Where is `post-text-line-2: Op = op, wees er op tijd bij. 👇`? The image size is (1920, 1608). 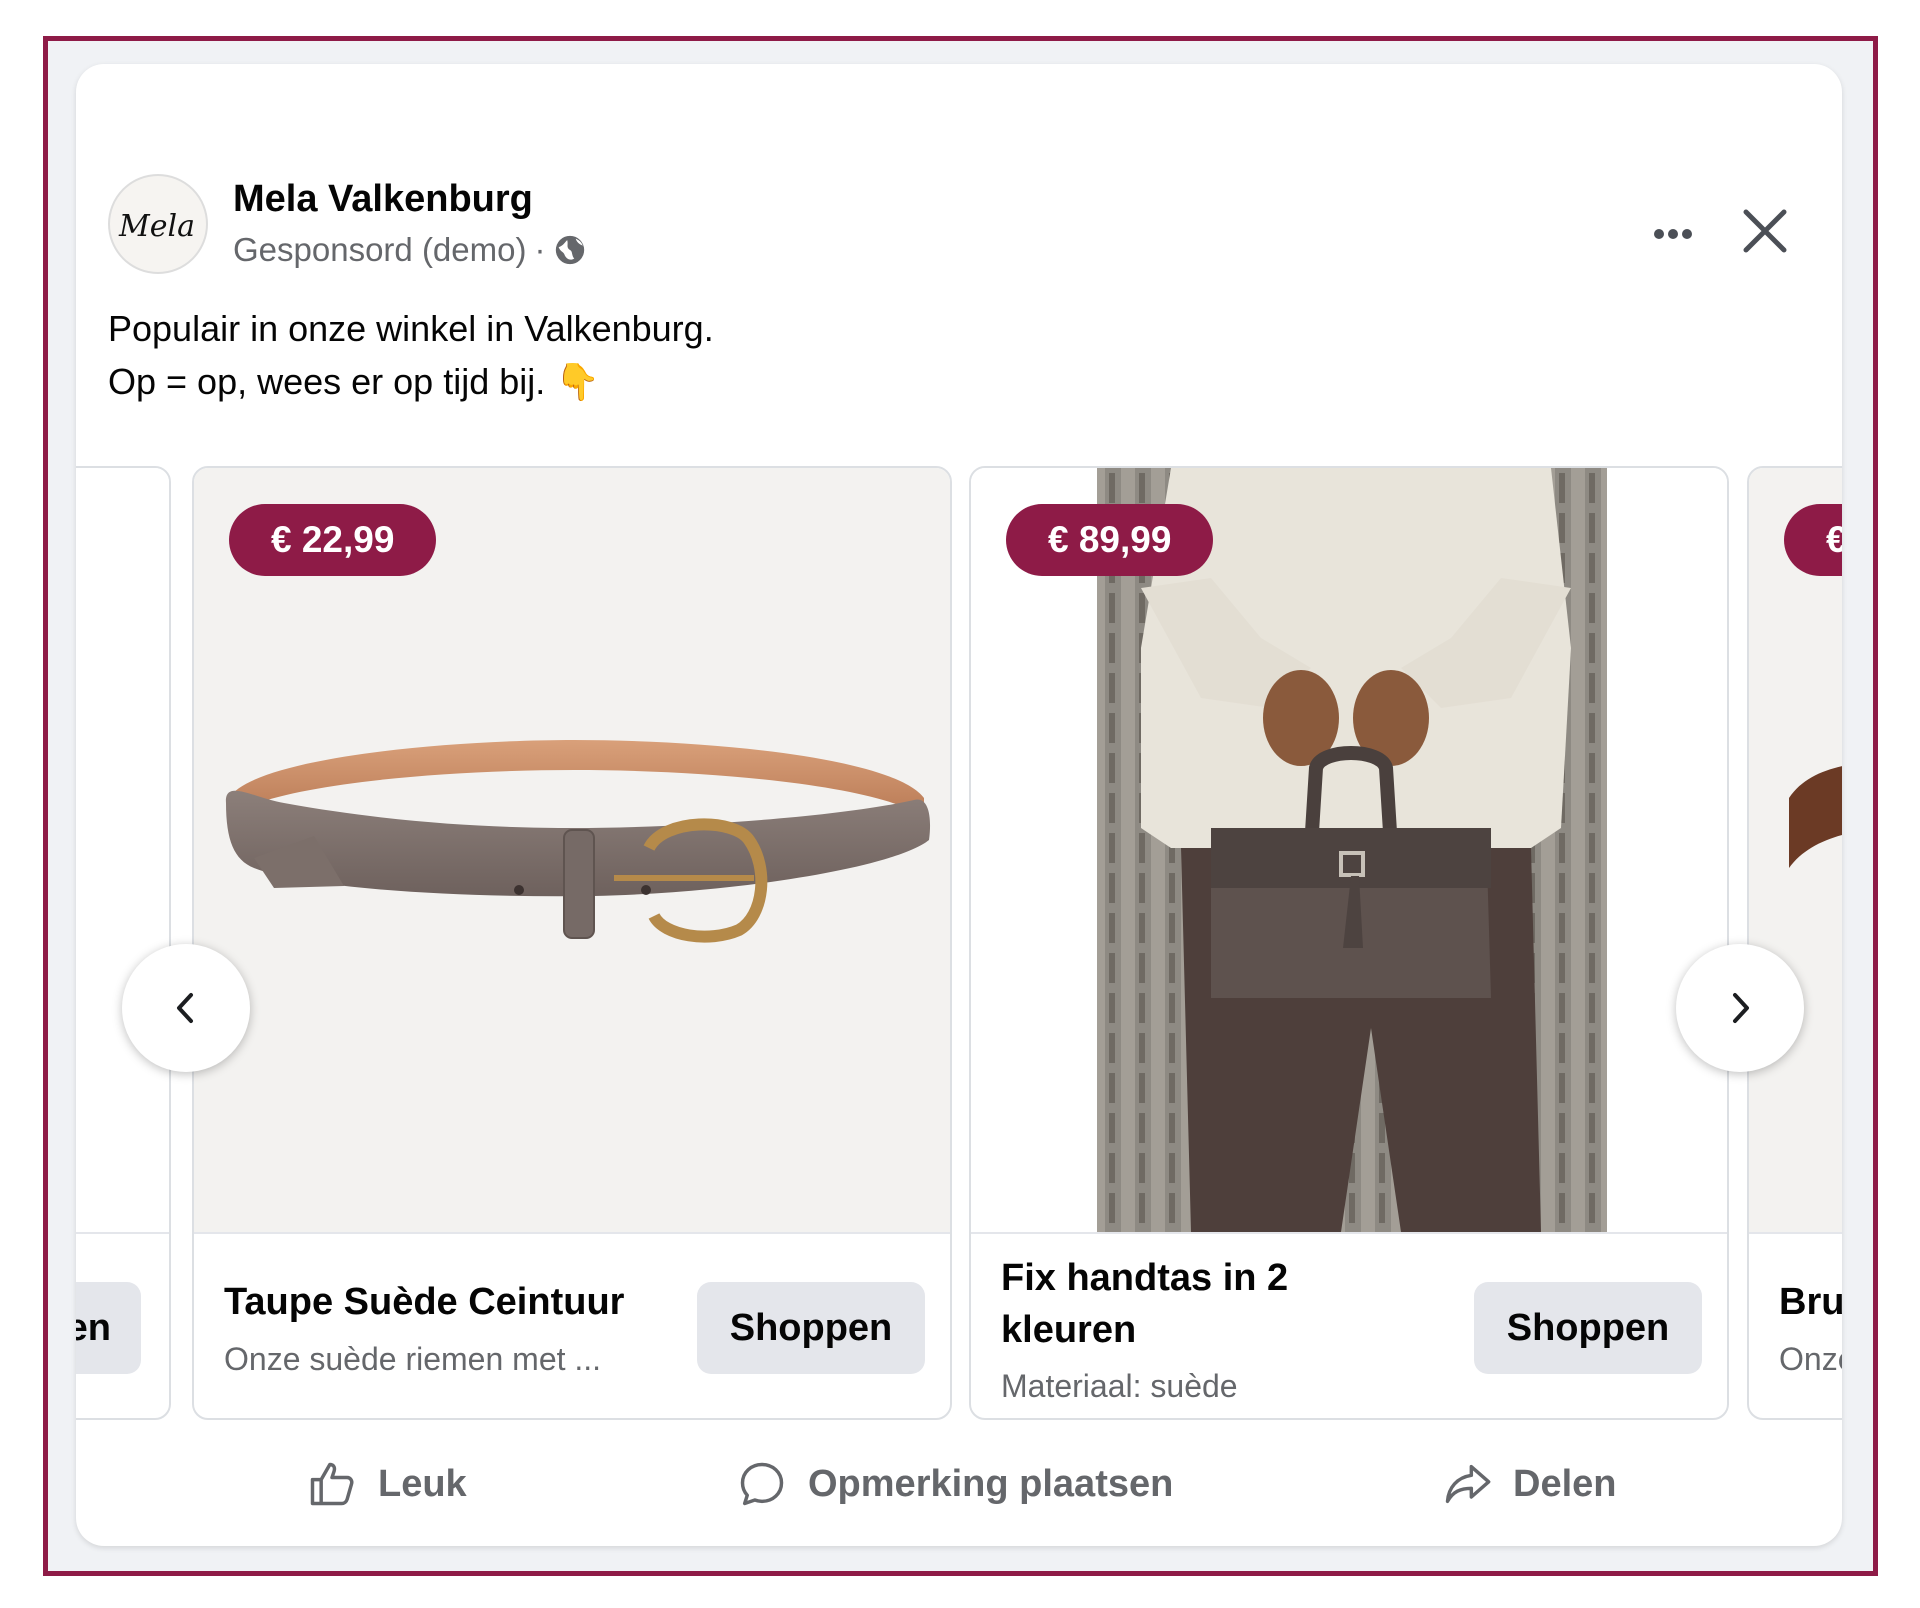
post-text-line-2: Op = op, wees er op tijd bij. 👇 is located at coordinates (354, 381).